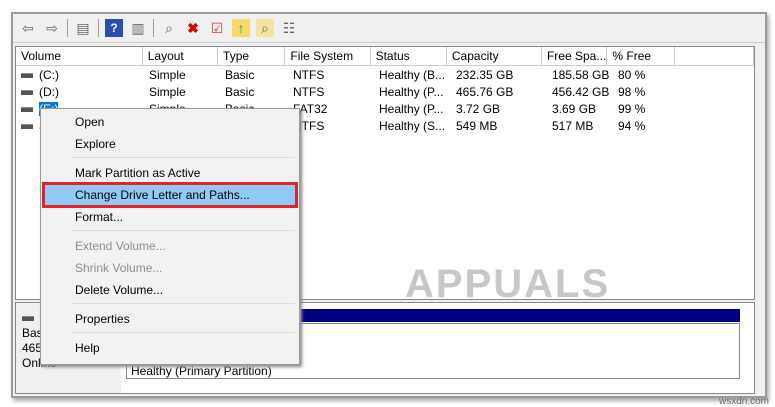 The width and height of the screenshot is (775, 407). What do you see at coordinates (80, 92) in the screenshot?
I see `cell-volume: (D:)` at bounding box center [80, 92].